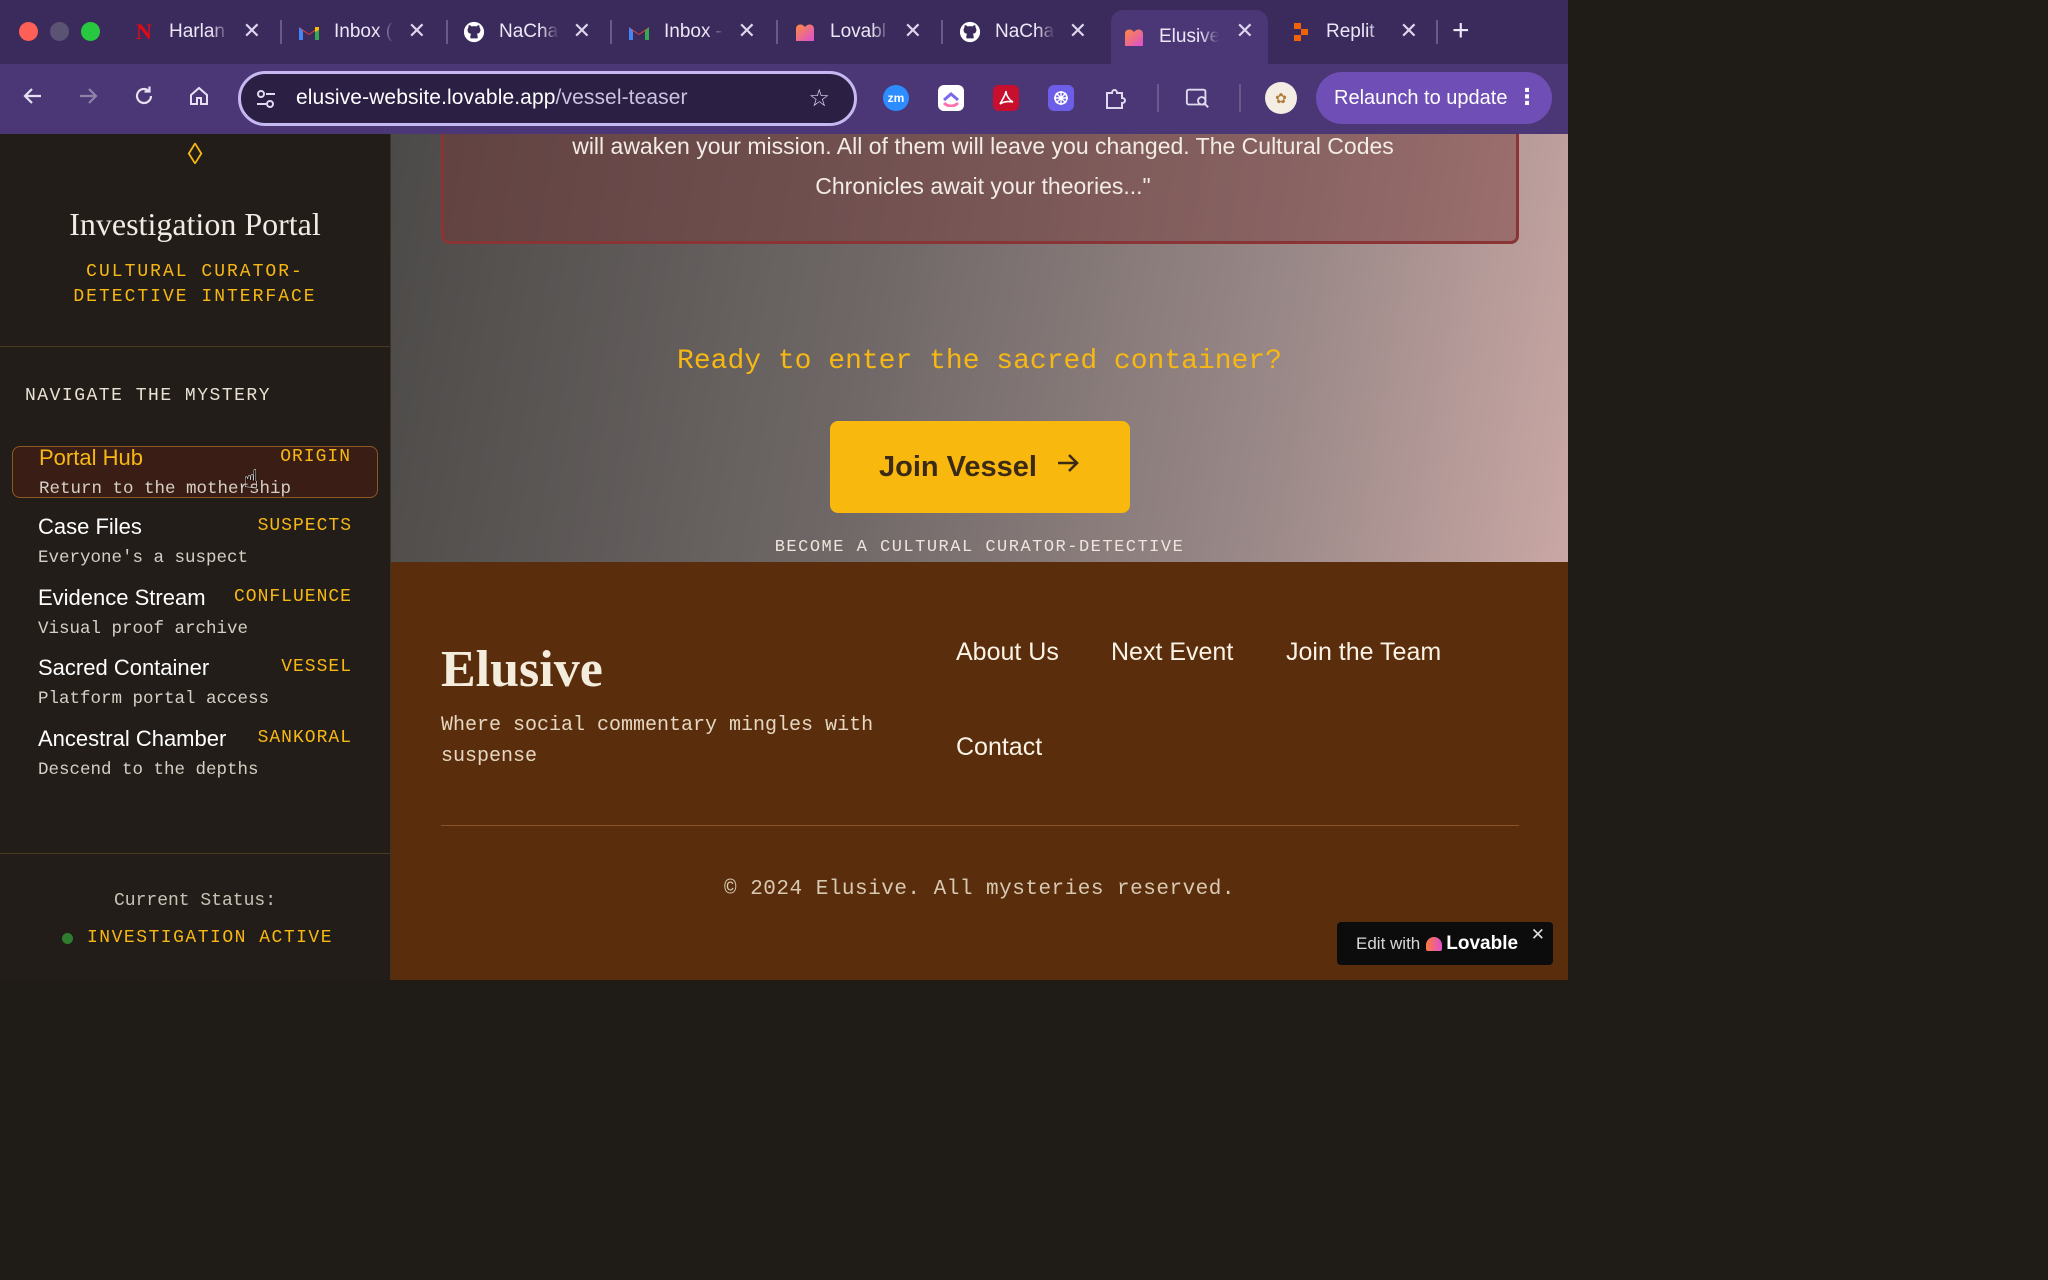 The width and height of the screenshot is (2048, 1280). Describe the element at coordinates (896, 98) in the screenshot. I see `zoom-extension-icon: zm` at that location.